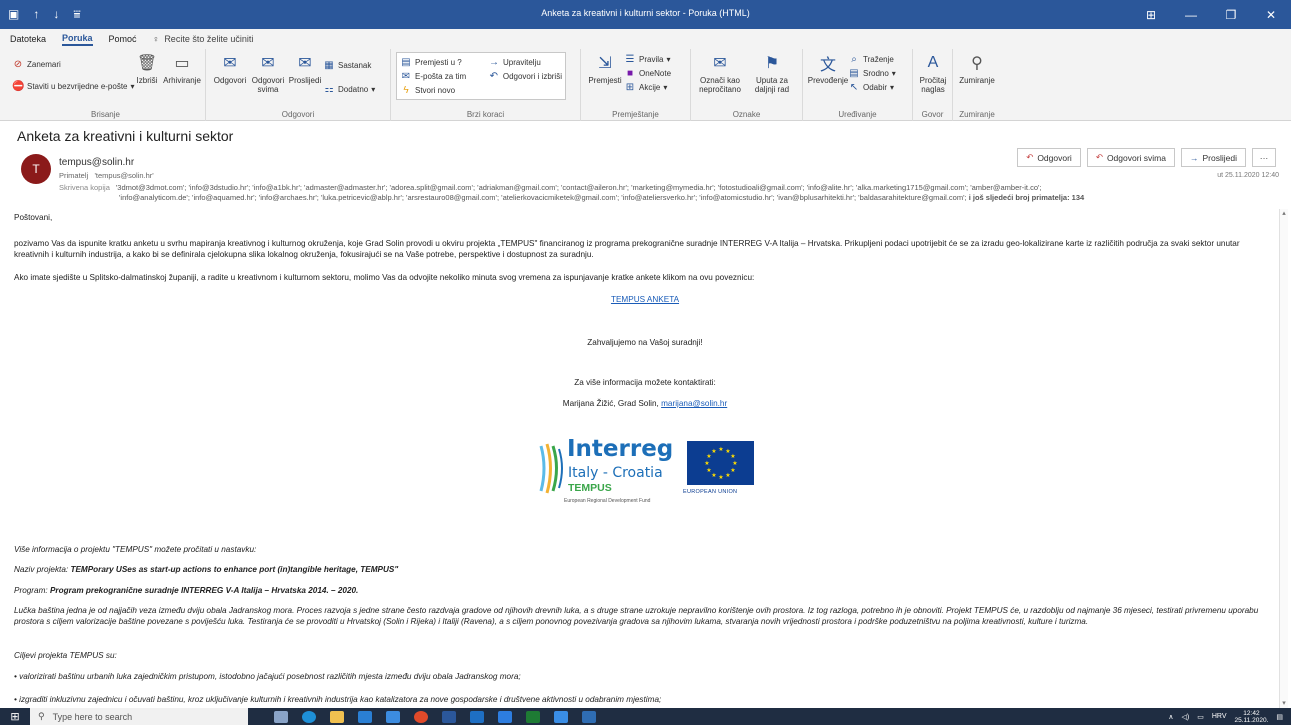 This screenshot has width=1291, height=725. I want to click on move-icon: ⇲, so click(605, 63).